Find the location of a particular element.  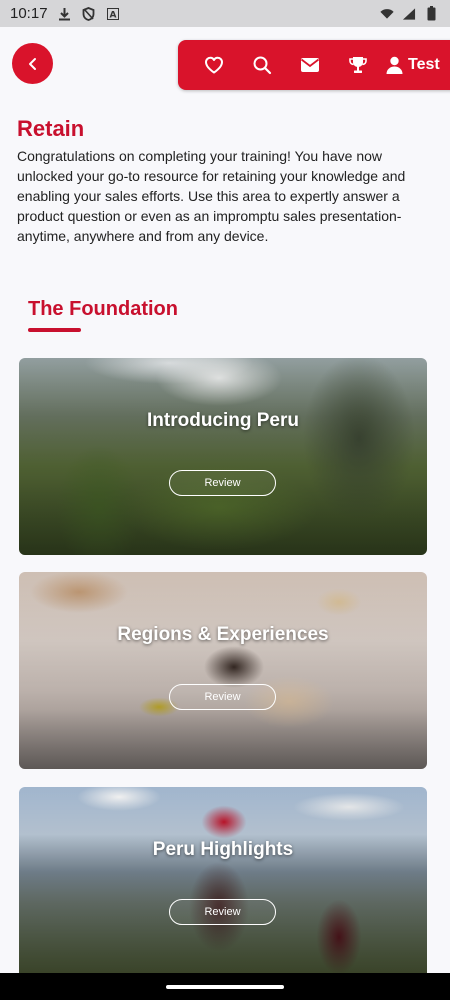

trophy-icon is located at coordinates (358, 65).